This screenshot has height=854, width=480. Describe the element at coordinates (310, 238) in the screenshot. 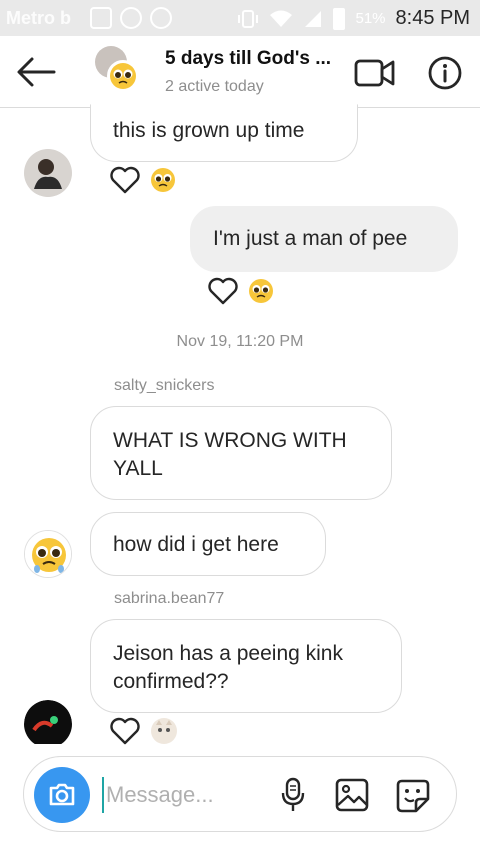

I see `message-text: I'm just a man of pee` at that location.